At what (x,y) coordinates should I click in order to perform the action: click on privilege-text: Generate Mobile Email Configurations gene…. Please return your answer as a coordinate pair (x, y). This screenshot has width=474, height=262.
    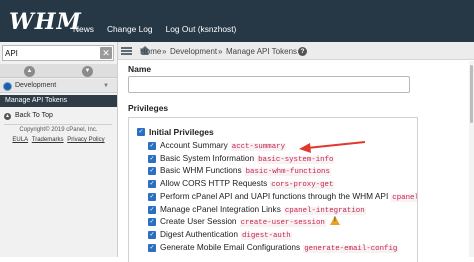
    Looking at the image, I should click on (279, 247).